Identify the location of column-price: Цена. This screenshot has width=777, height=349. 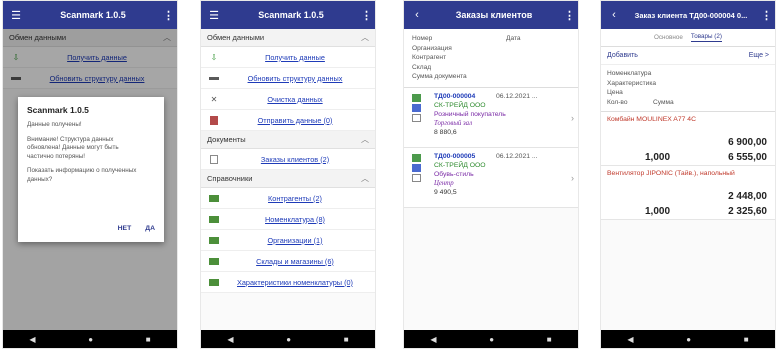
(615, 93).